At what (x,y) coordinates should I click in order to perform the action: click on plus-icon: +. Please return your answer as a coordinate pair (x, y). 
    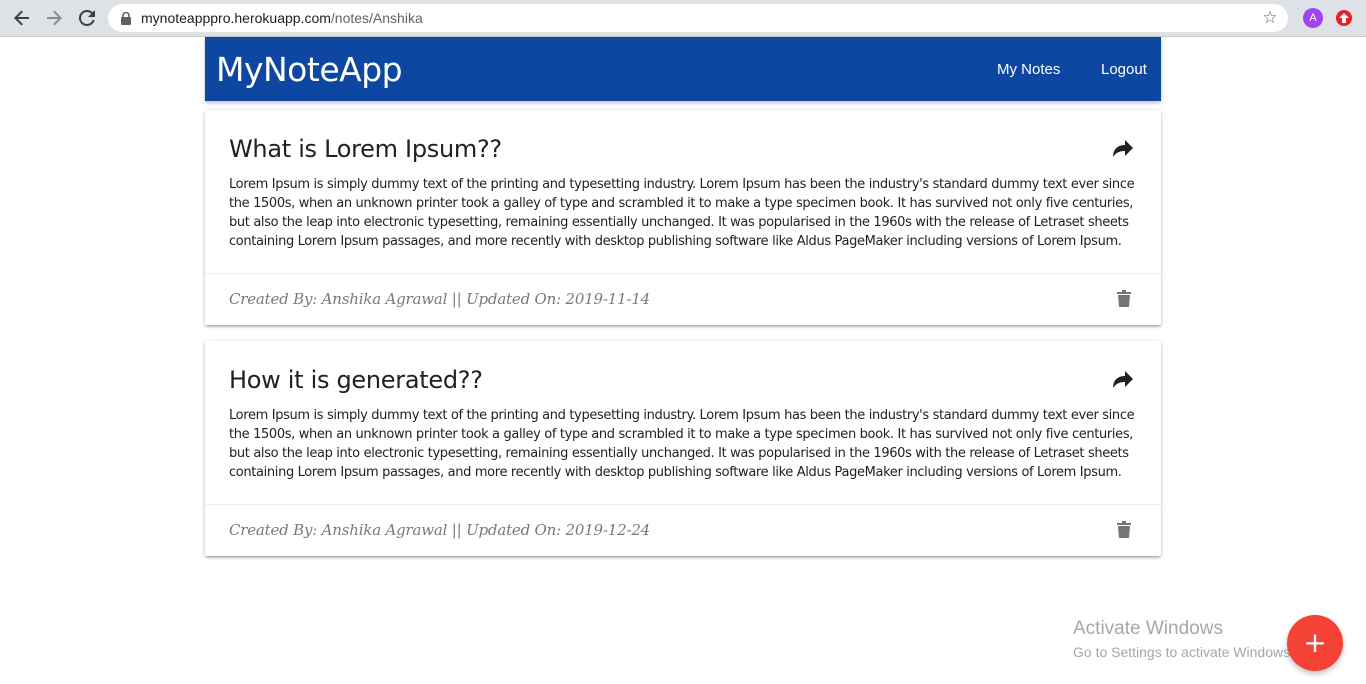
    Looking at the image, I should click on (1315, 642).